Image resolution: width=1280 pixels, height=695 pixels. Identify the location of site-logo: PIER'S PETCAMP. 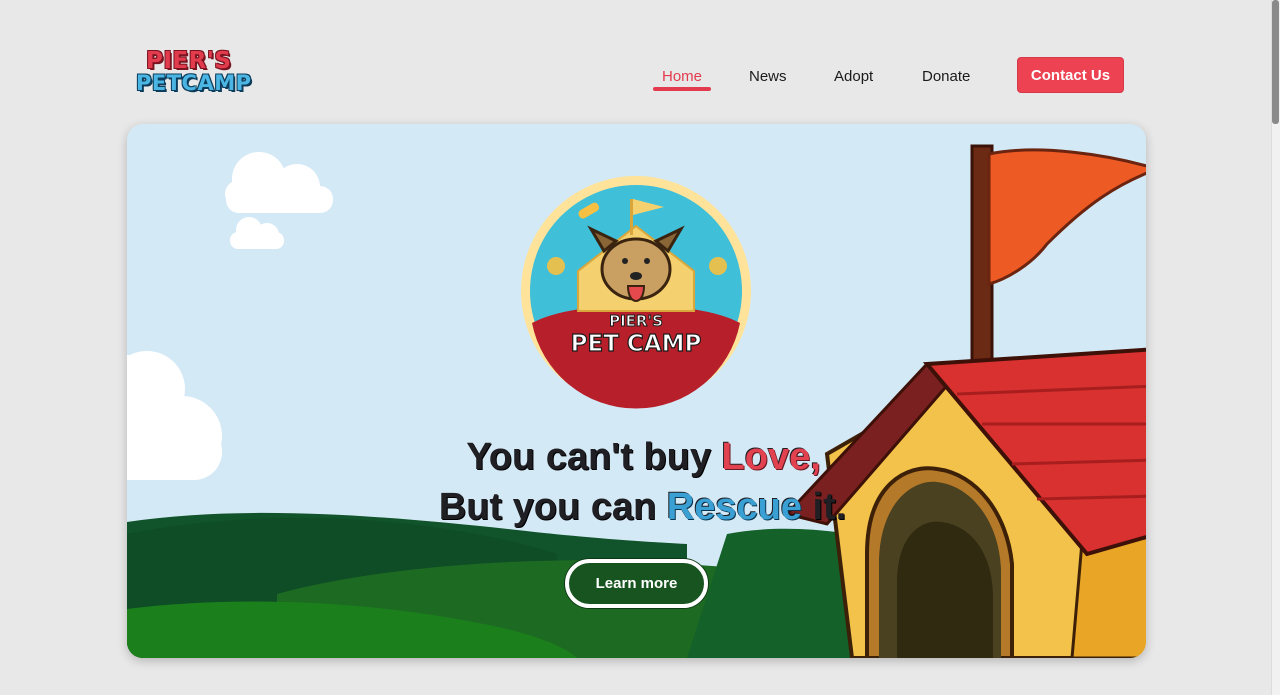
(194, 75).